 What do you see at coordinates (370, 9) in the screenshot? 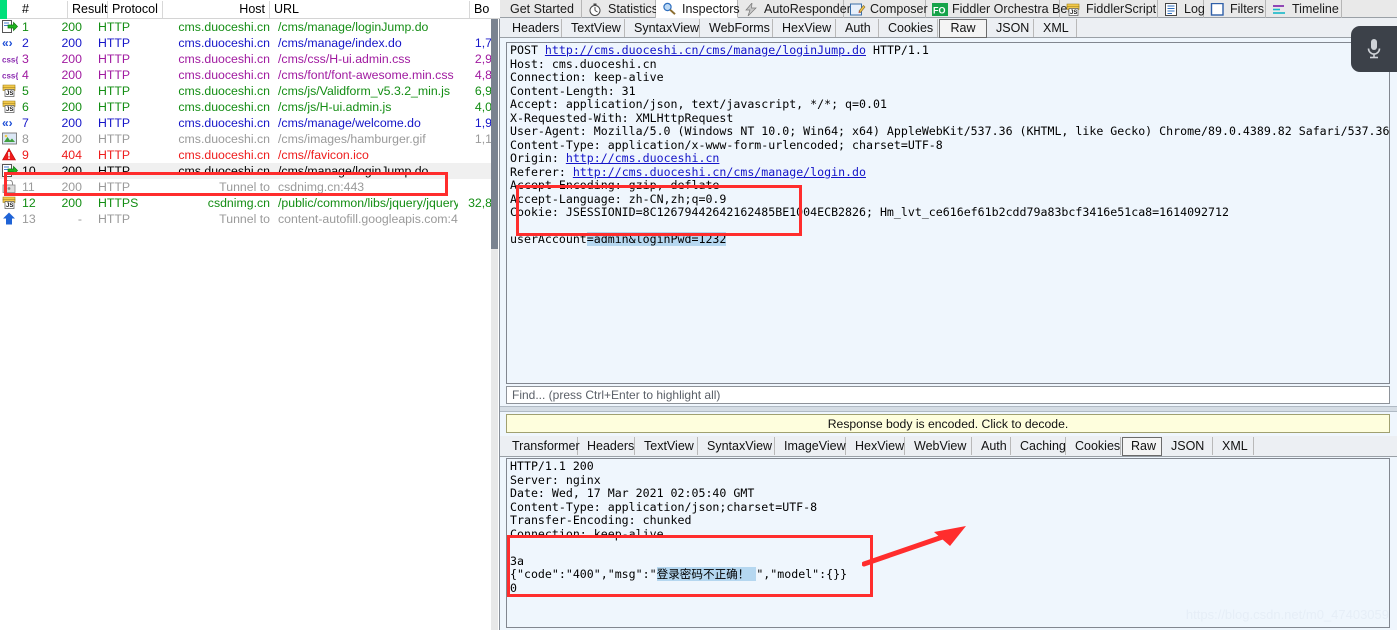
I see `column-header-url: URL` at bounding box center [370, 9].